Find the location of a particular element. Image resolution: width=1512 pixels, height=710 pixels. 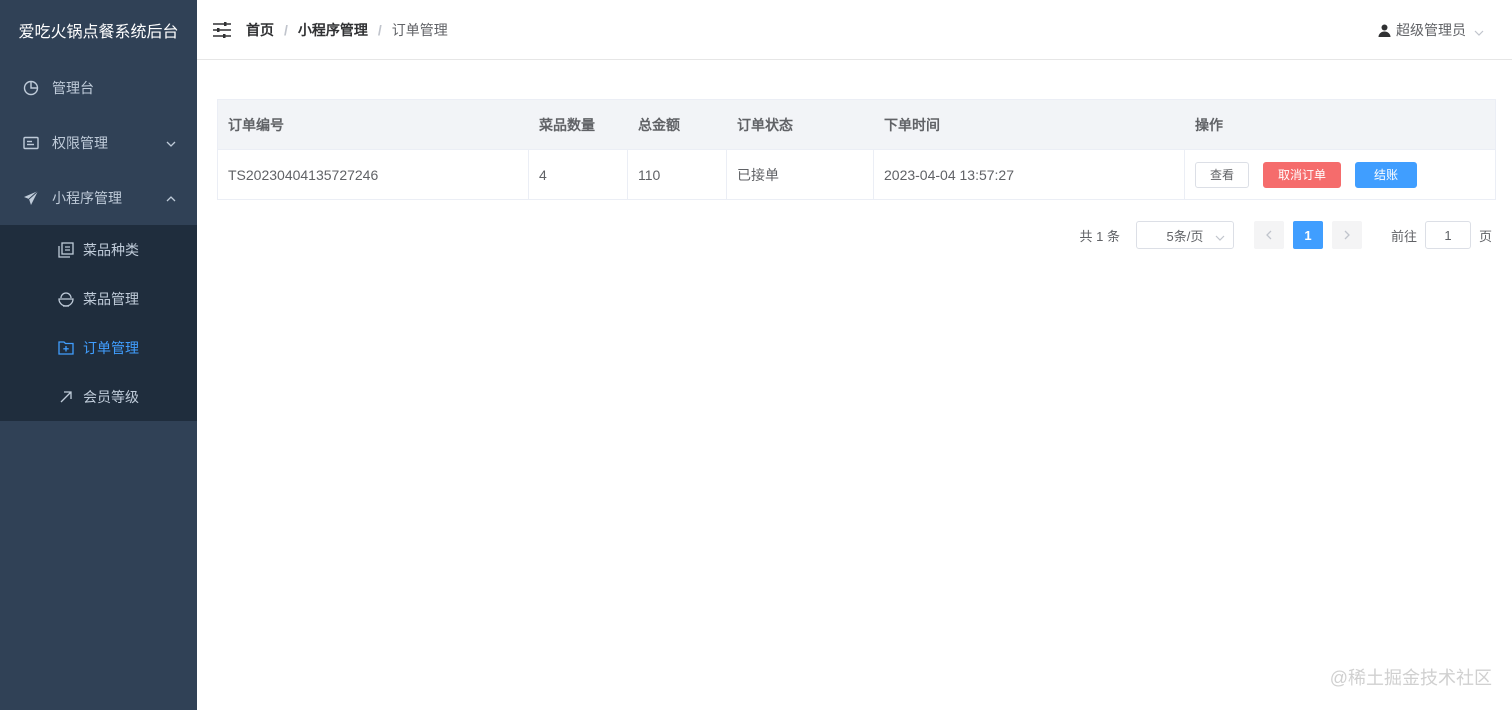

time-cell: 2023-04-04 13:57:27 is located at coordinates (1029, 174).